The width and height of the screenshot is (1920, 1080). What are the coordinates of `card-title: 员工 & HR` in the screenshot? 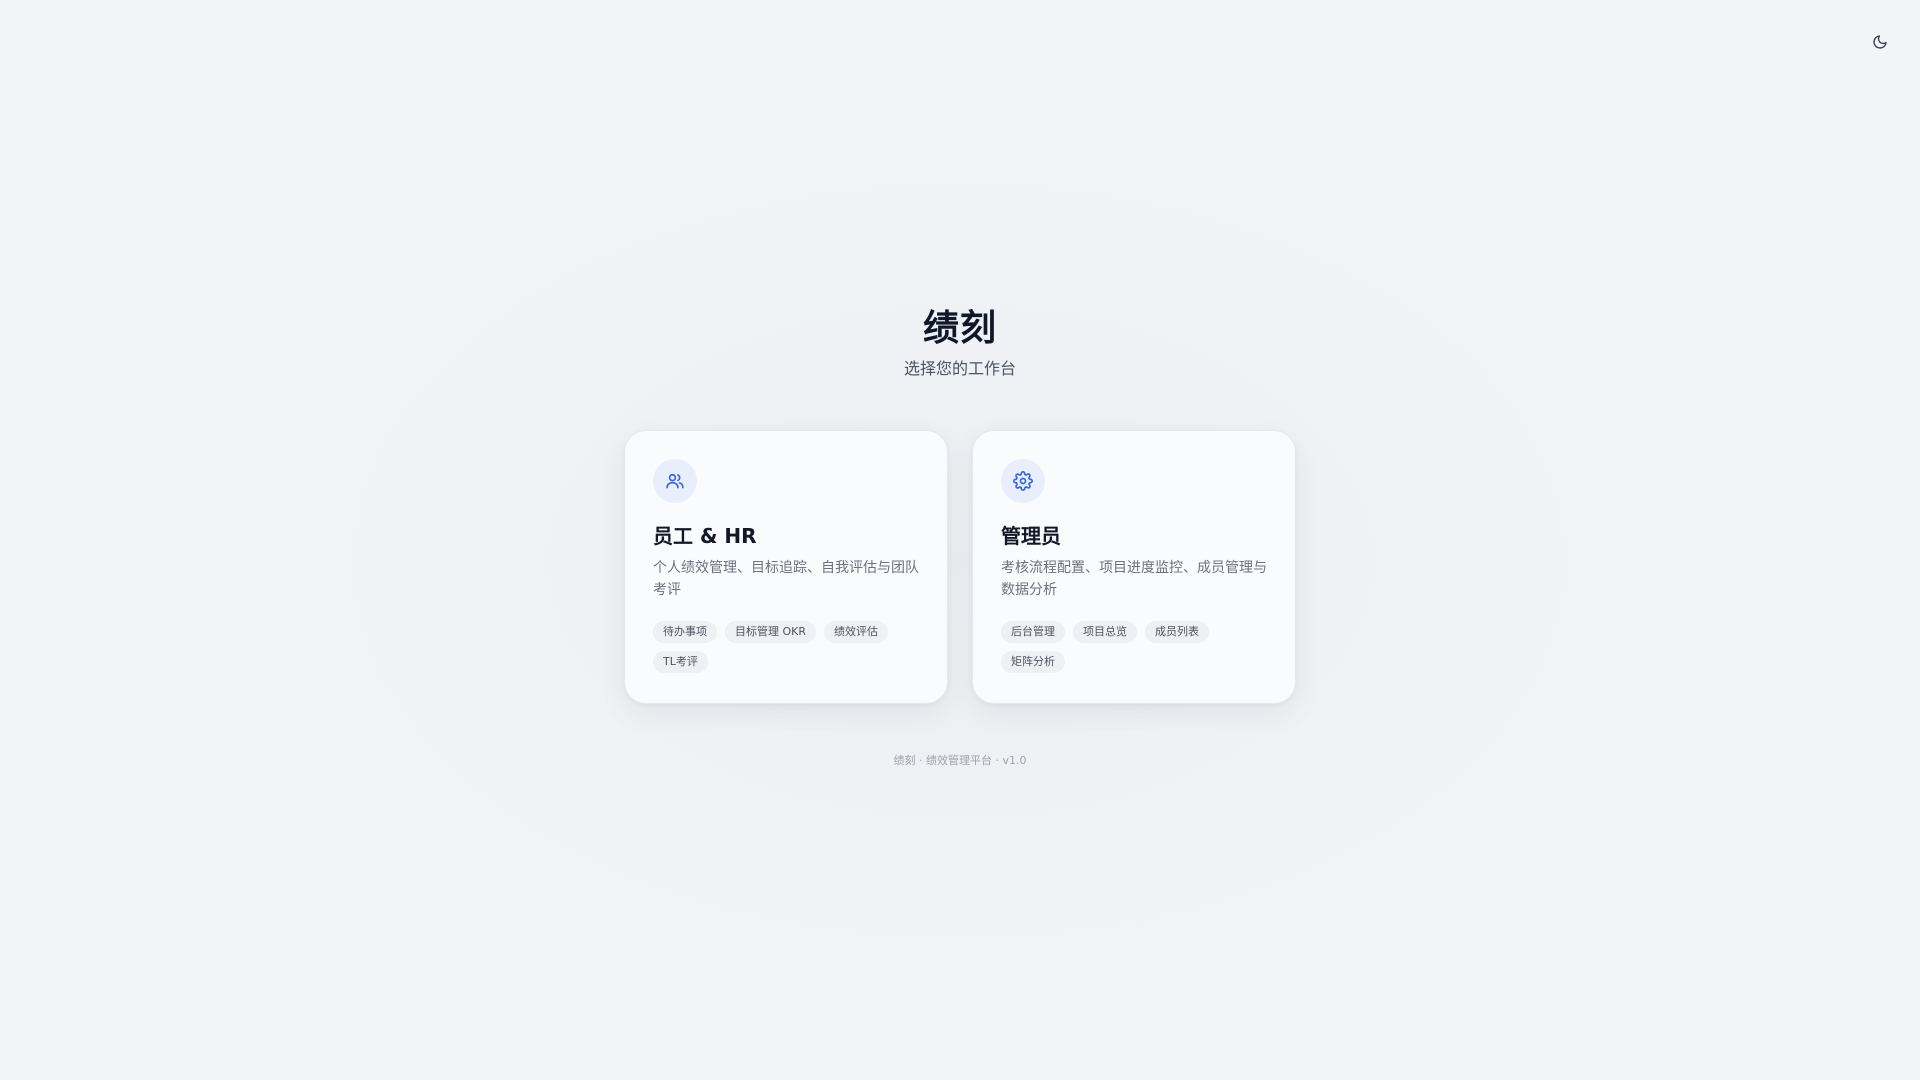 It's located at (705, 536).